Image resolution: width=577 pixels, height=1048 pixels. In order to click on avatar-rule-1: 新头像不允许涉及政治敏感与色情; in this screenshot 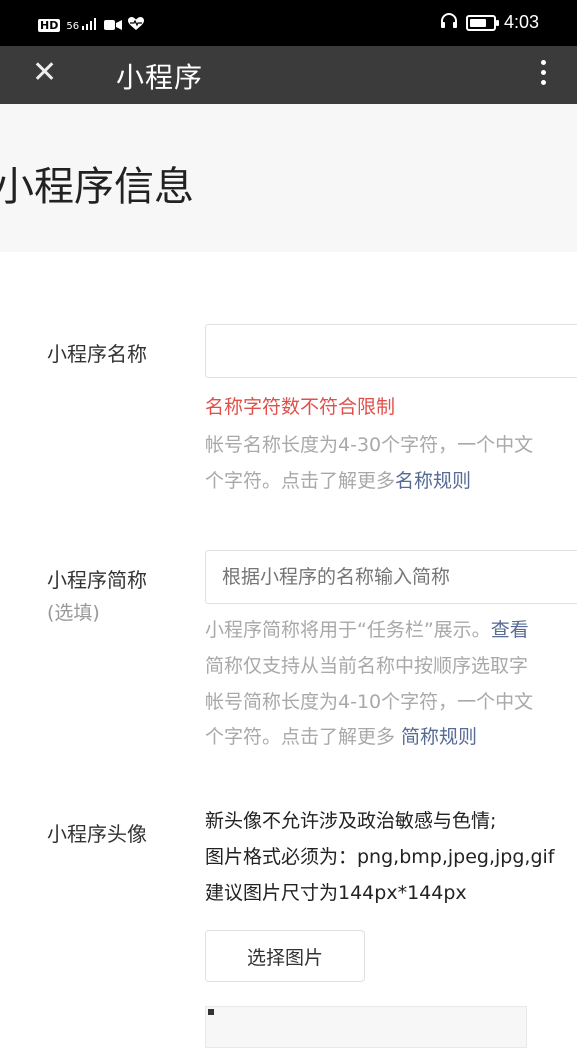, I will do `click(351, 821)`.